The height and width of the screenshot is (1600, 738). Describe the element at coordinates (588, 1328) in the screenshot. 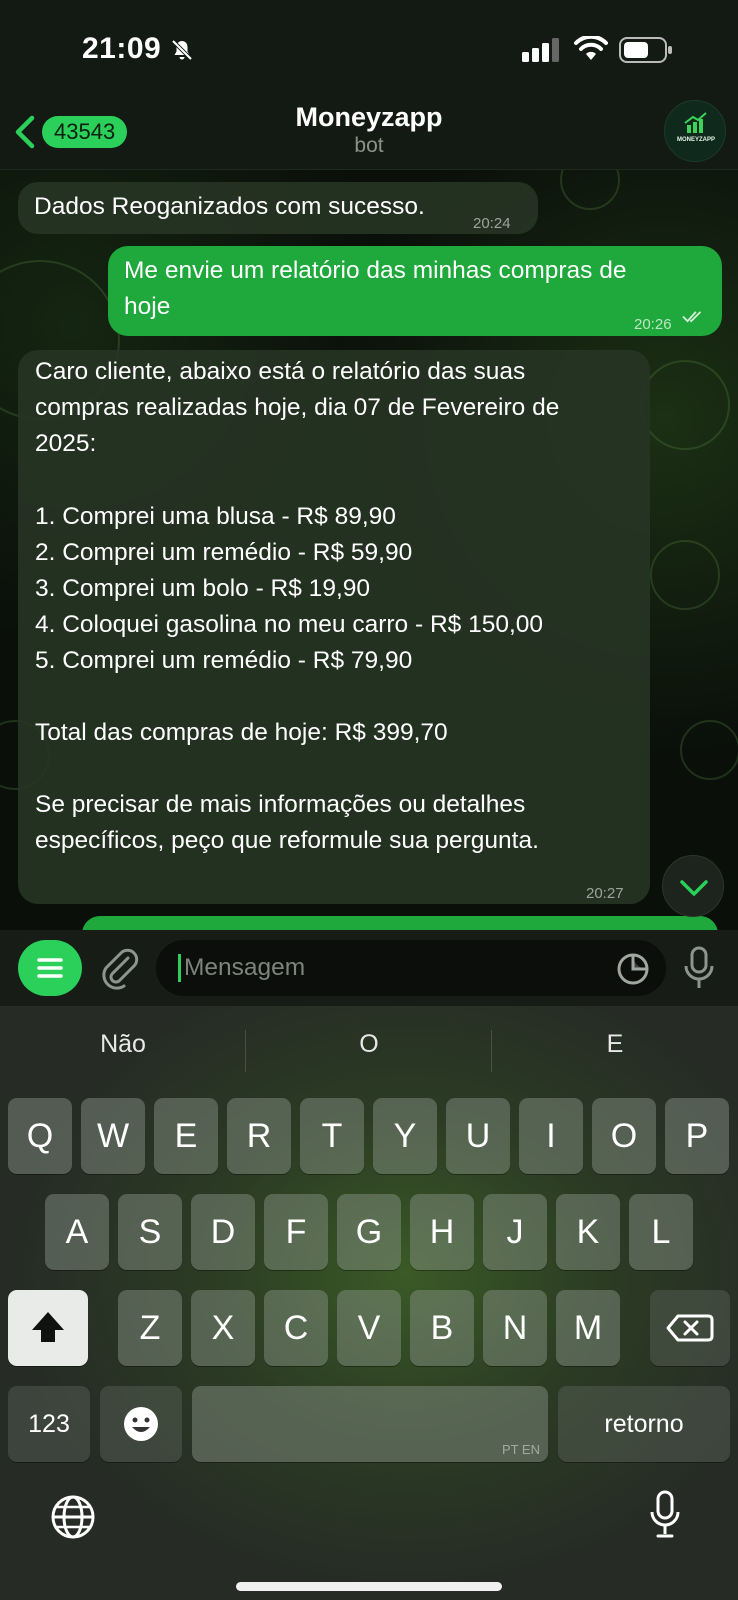

I see `key: M` at that location.